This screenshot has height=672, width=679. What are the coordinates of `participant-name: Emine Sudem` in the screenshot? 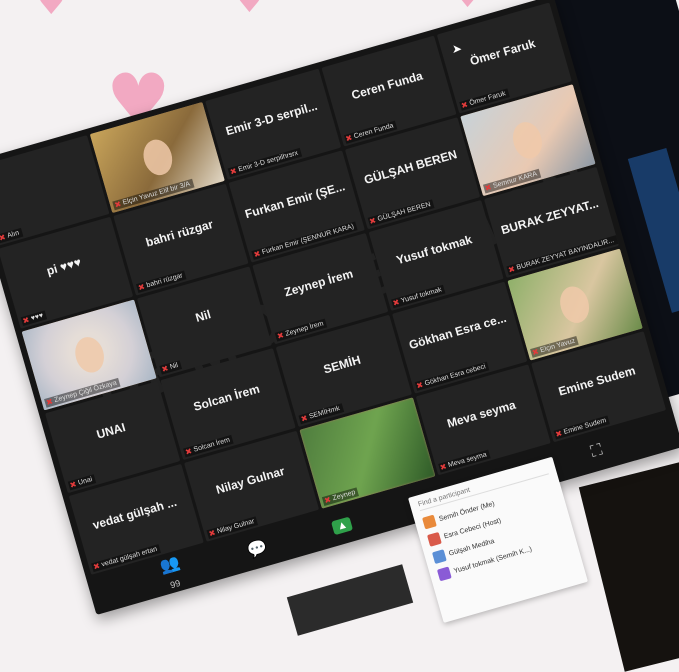 It's located at (596, 380).